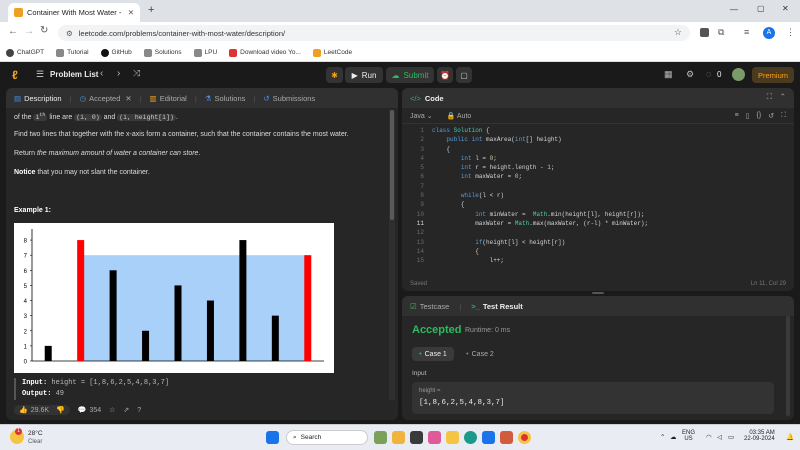  What do you see at coordinates (364, 75) in the screenshot?
I see `run-button: ▶ Run` at bounding box center [364, 75].